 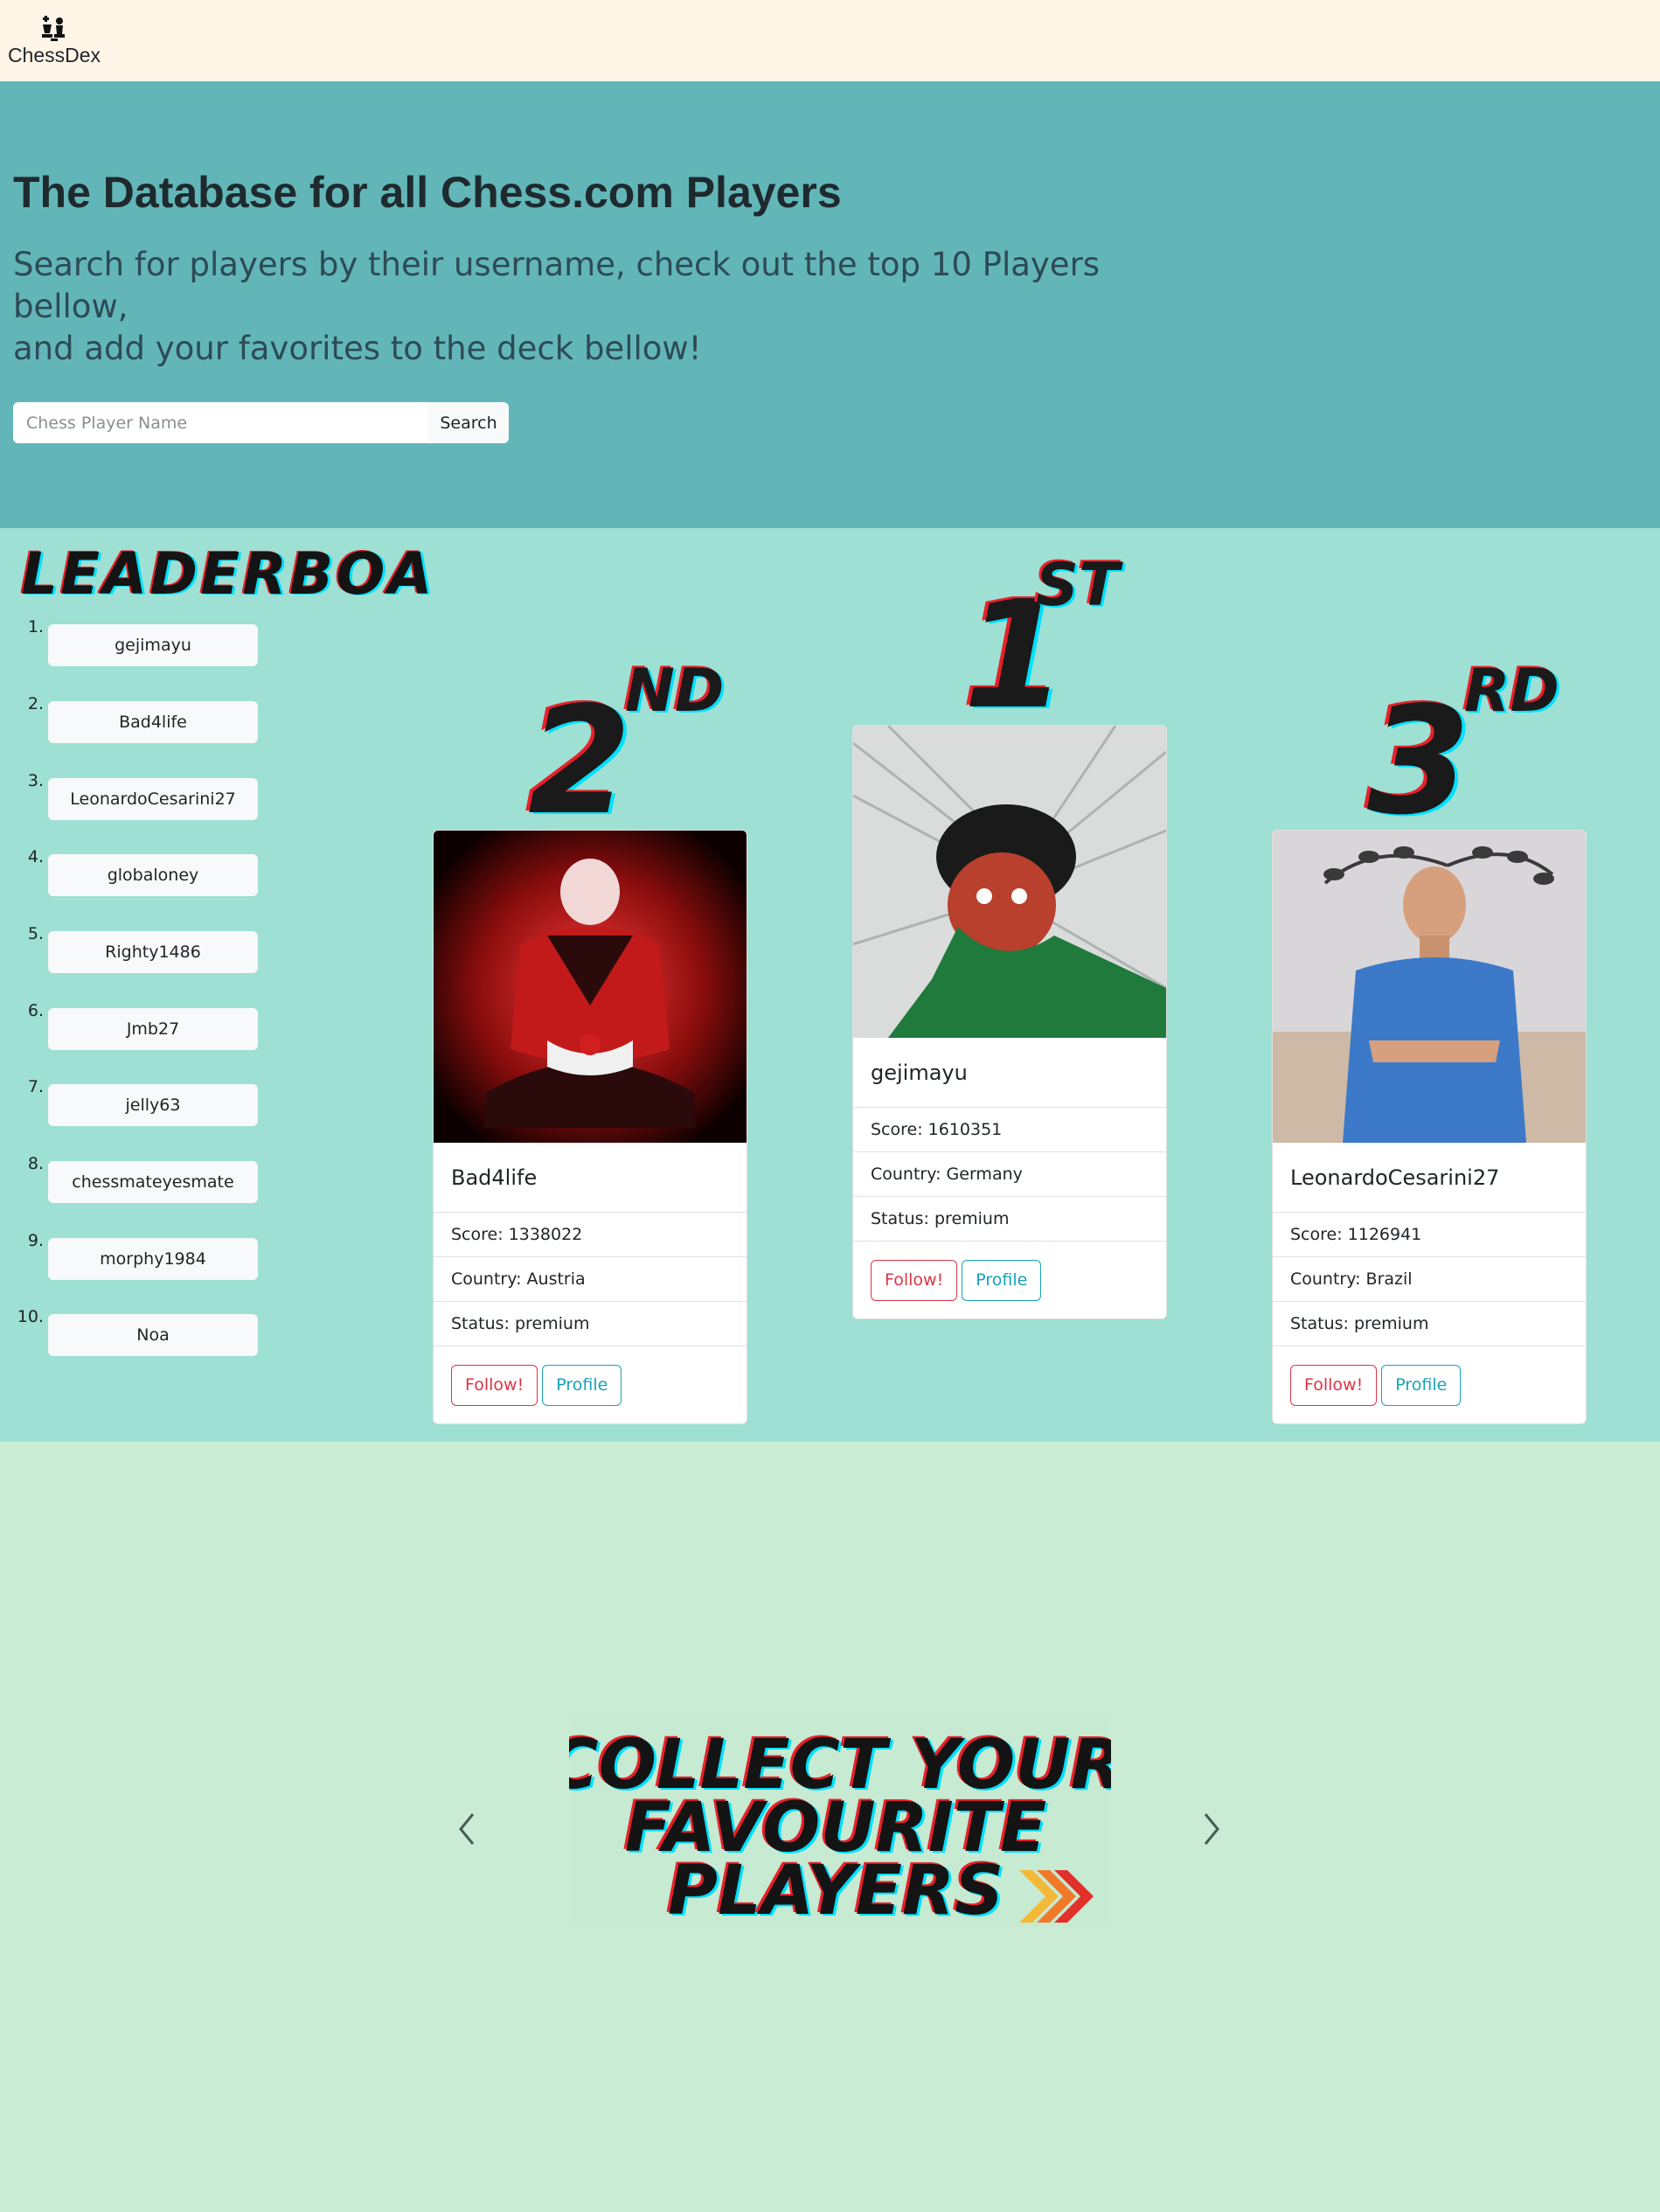 What do you see at coordinates (153, 875) in the screenshot?
I see `leaderboard-player-button: globaloney` at bounding box center [153, 875].